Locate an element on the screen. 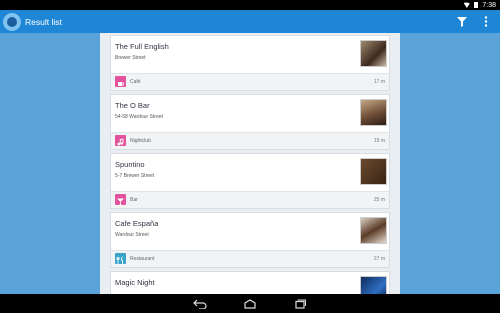  place-address: Wardour Street is located at coordinates (132, 235).